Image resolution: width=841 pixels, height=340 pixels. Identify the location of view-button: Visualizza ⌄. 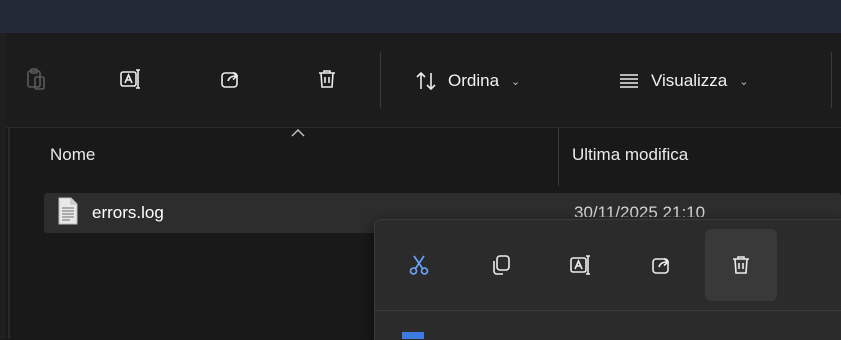
(682, 81).